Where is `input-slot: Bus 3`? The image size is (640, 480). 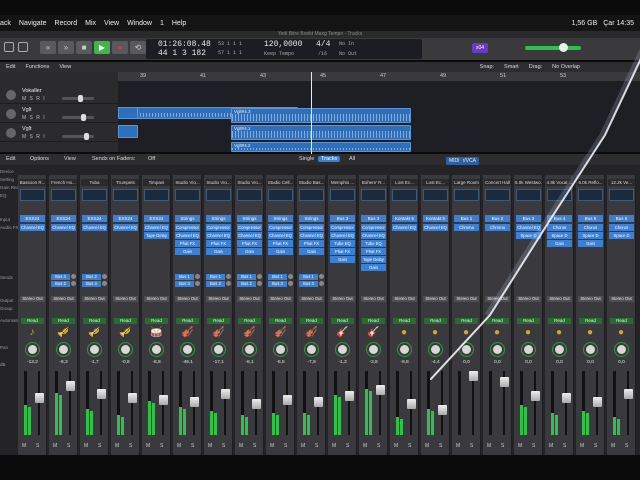 input-slot: Bus 3 is located at coordinates (373, 218).